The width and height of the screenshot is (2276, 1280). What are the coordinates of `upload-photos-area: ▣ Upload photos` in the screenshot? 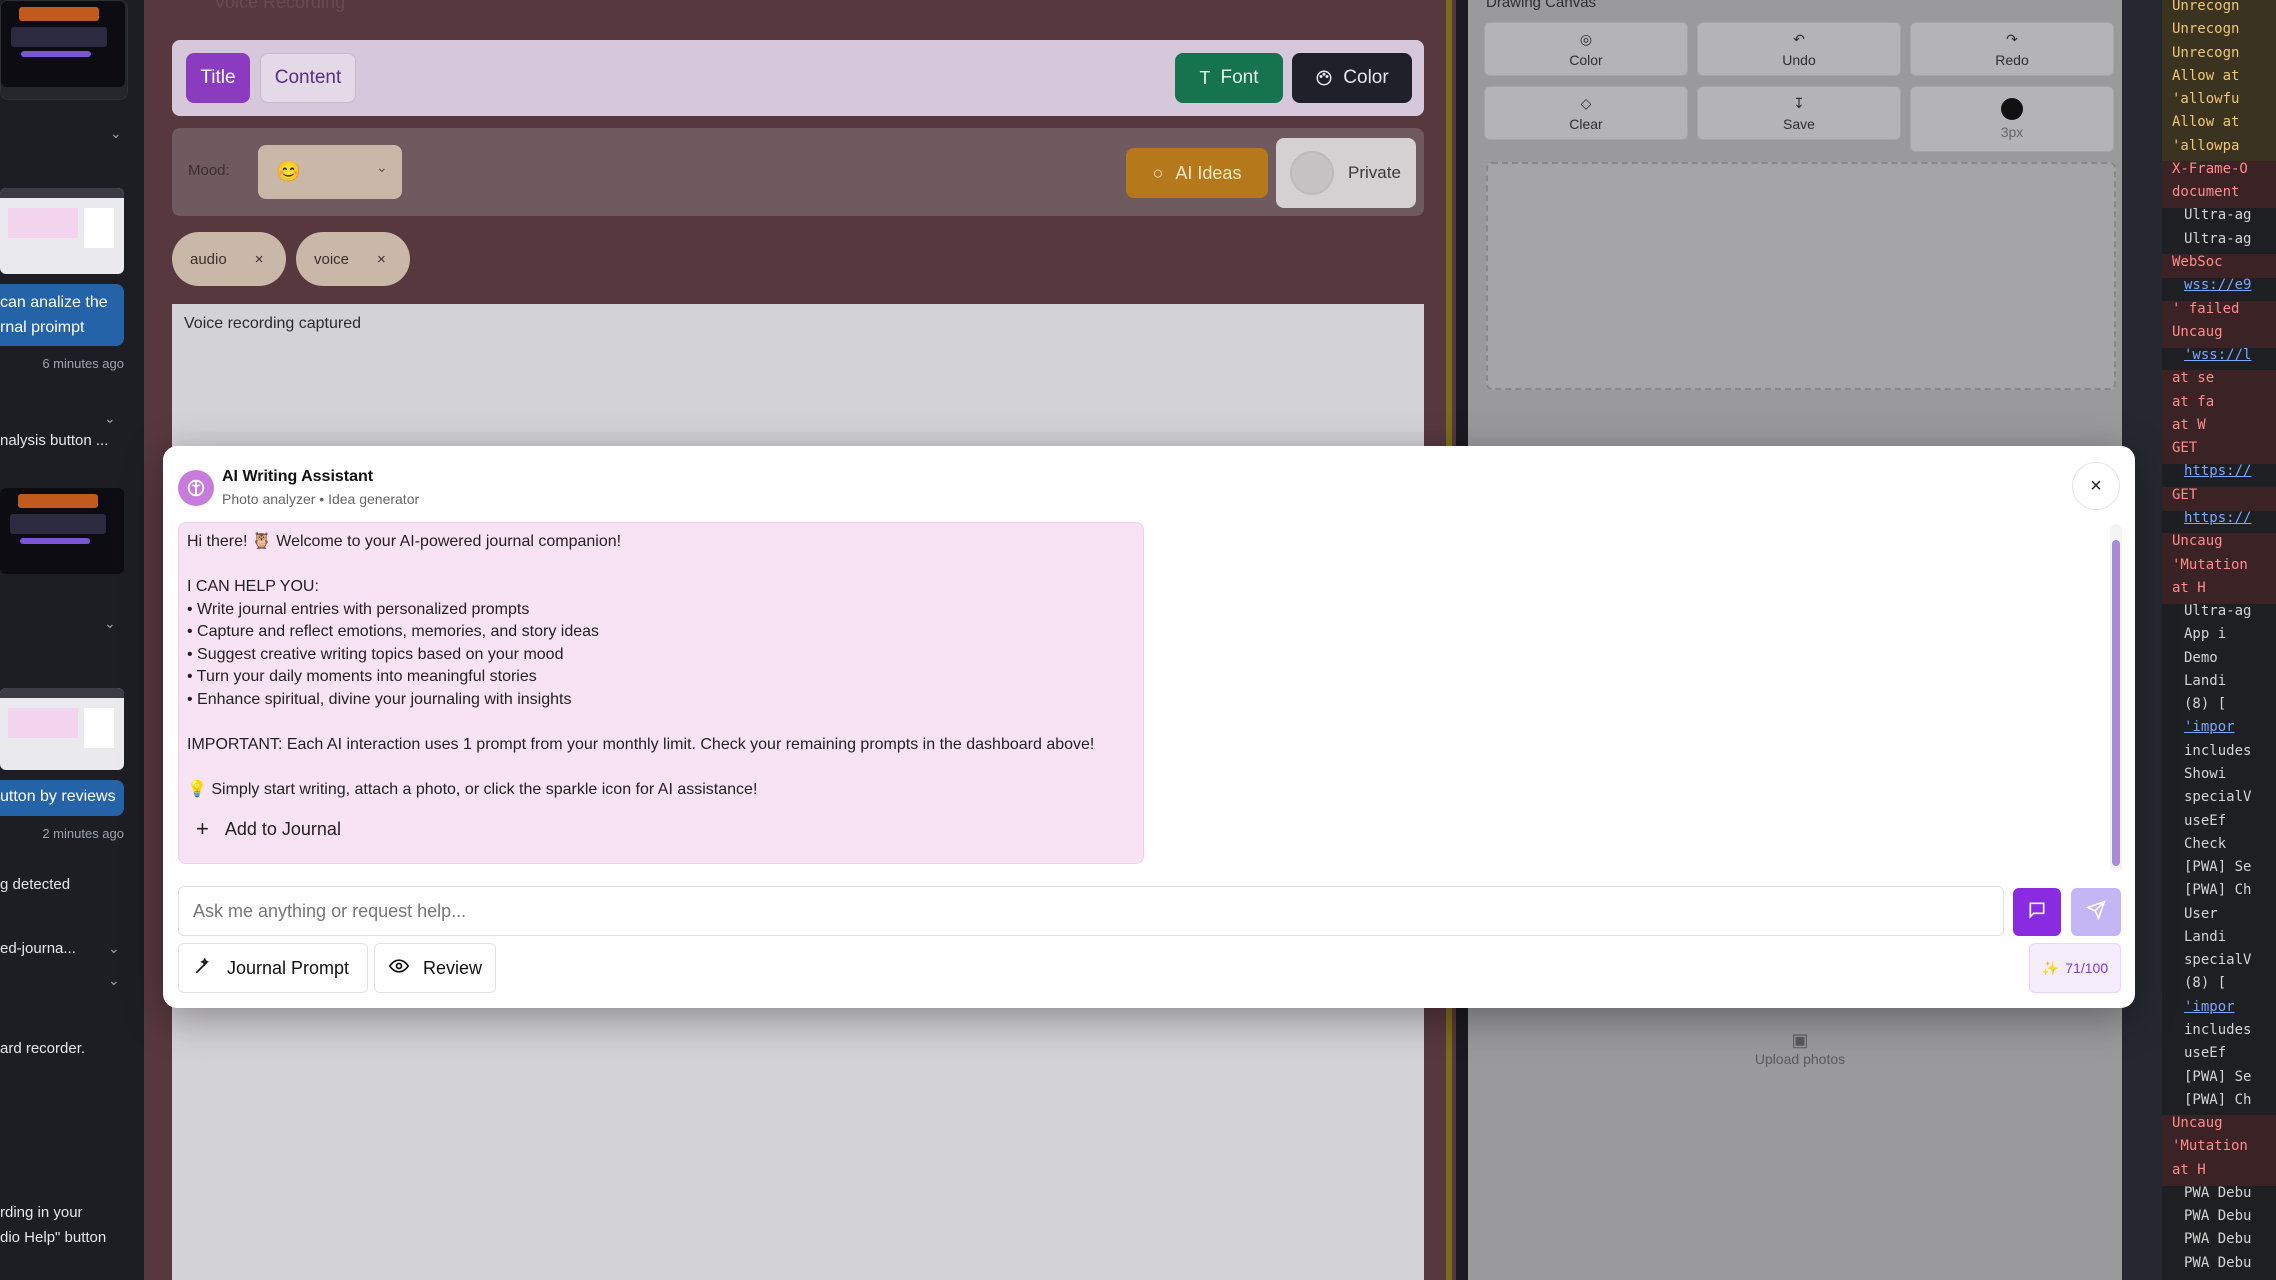 It's located at (1800, 1048).